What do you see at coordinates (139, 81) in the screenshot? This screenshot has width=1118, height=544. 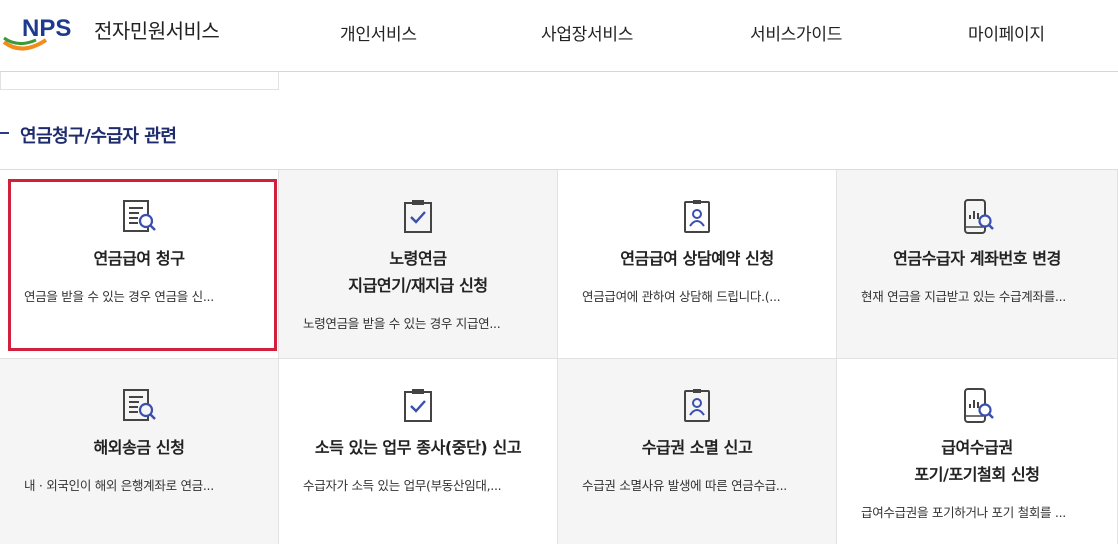 I see `previous-section-box` at bounding box center [139, 81].